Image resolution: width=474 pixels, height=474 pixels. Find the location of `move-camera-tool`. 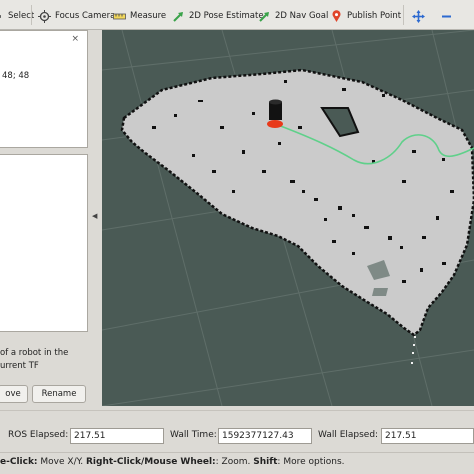

move-camera-tool is located at coordinates (418, 16).